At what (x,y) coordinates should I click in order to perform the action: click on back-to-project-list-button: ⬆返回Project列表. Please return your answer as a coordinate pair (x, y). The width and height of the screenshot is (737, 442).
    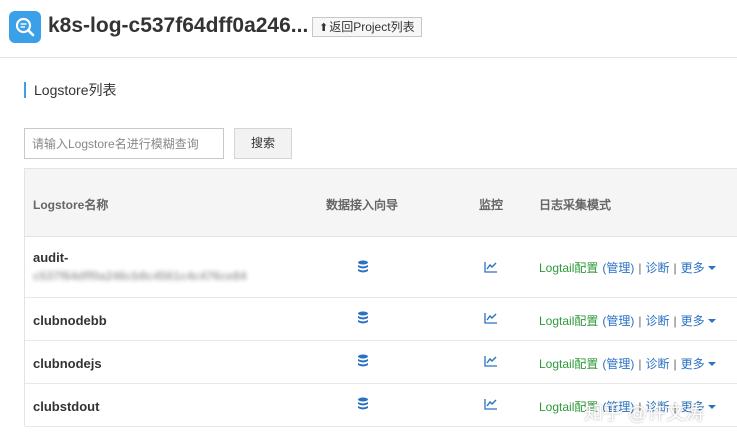
    Looking at the image, I should click on (367, 27).